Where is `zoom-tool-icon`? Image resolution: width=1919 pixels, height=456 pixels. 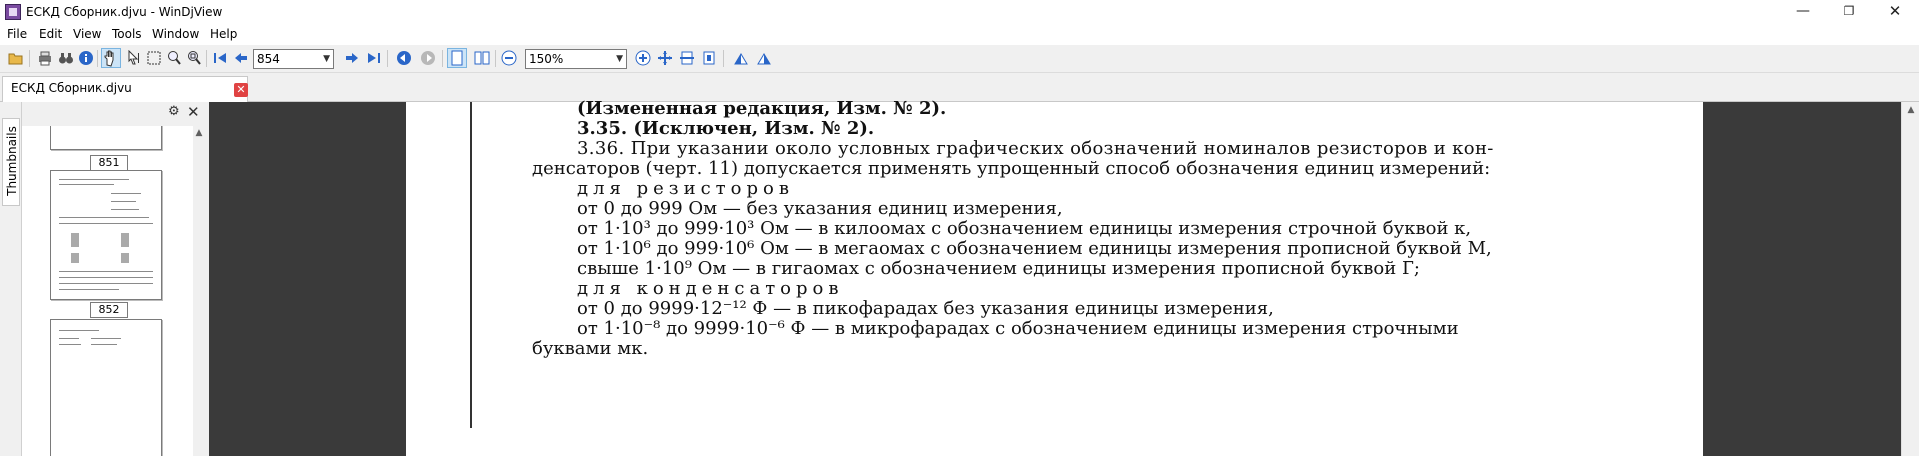
zoom-tool-icon is located at coordinates (174, 58).